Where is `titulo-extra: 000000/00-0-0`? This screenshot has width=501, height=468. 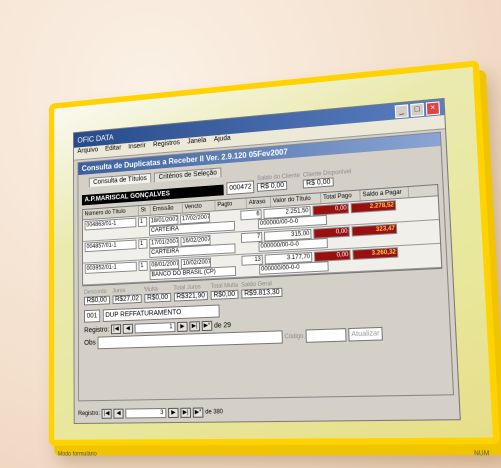
titulo-extra: 000000/00-0-0 is located at coordinates (294, 268).